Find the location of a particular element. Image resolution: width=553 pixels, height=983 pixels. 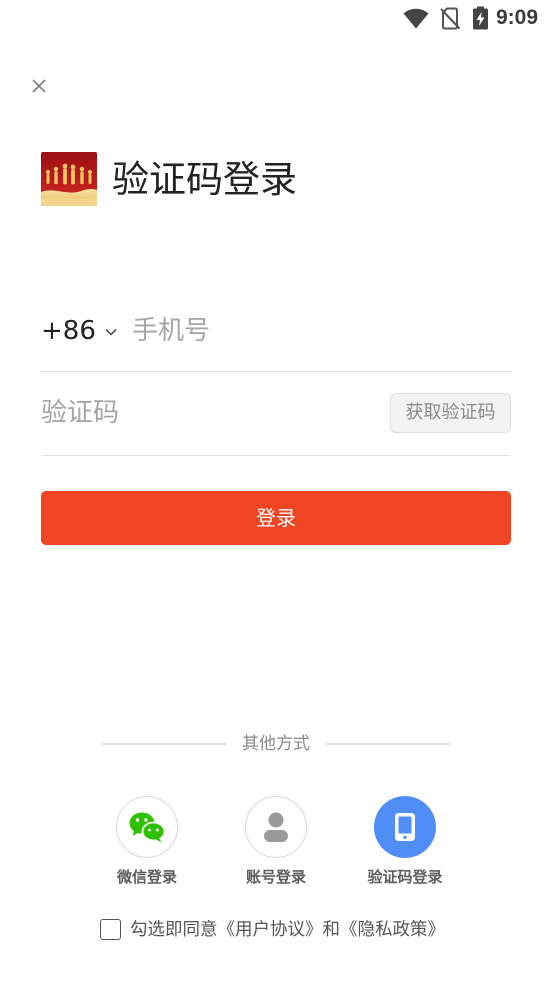

wechat-login-label: 微信登录 is located at coordinates (146, 877).